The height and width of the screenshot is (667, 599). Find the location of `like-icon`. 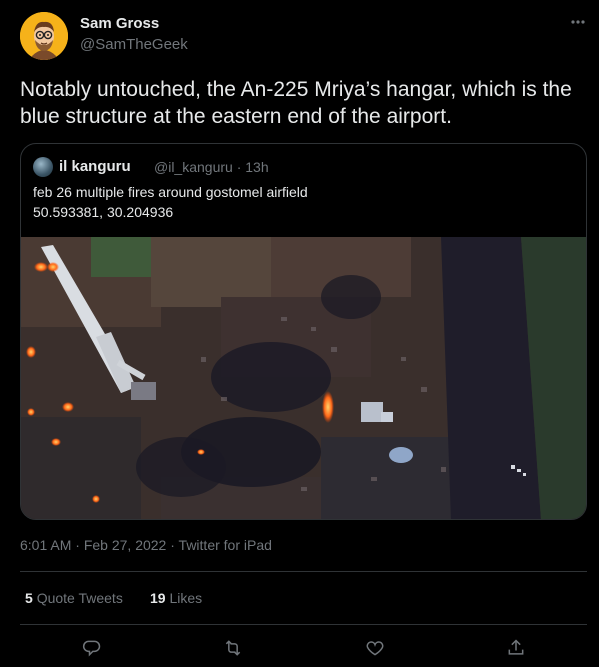

like-icon is located at coordinates (375, 648).